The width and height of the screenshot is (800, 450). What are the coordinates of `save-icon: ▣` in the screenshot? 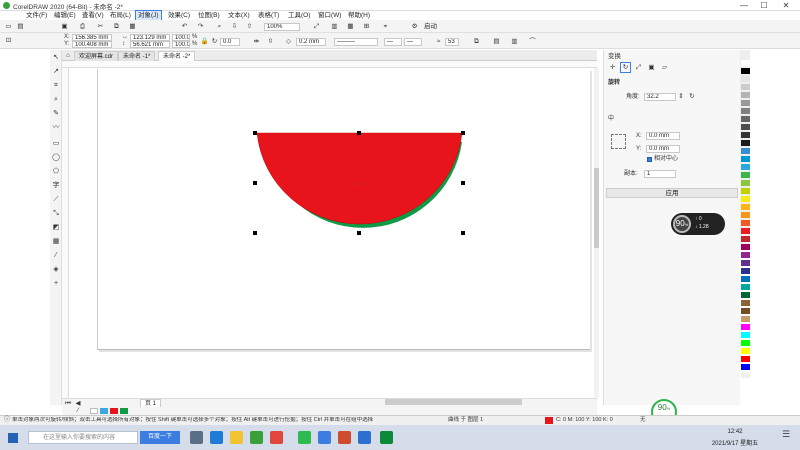 It's located at (64, 26).